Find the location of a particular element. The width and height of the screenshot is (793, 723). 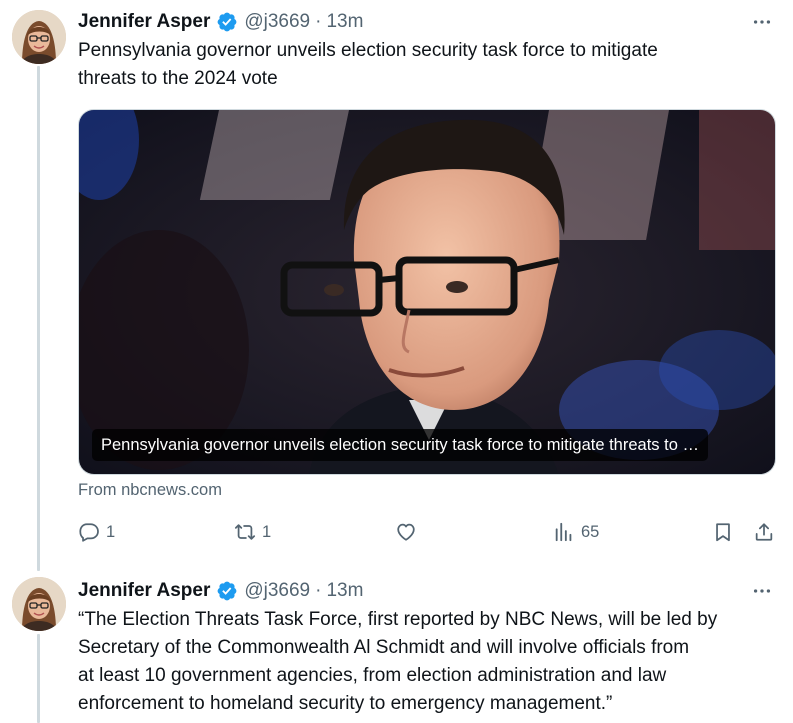

reply-count: 1 is located at coordinates (111, 531).